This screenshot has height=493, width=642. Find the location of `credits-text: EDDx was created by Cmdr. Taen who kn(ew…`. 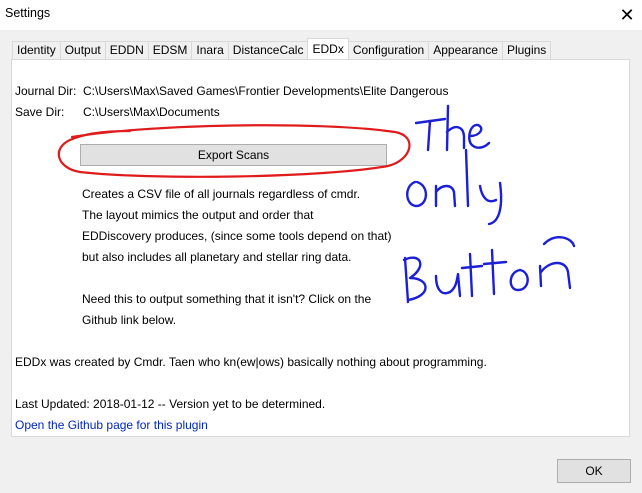

credits-text: EDDx was created by Cmdr. Taen who kn(ew… is located at coordinates (251, 362).